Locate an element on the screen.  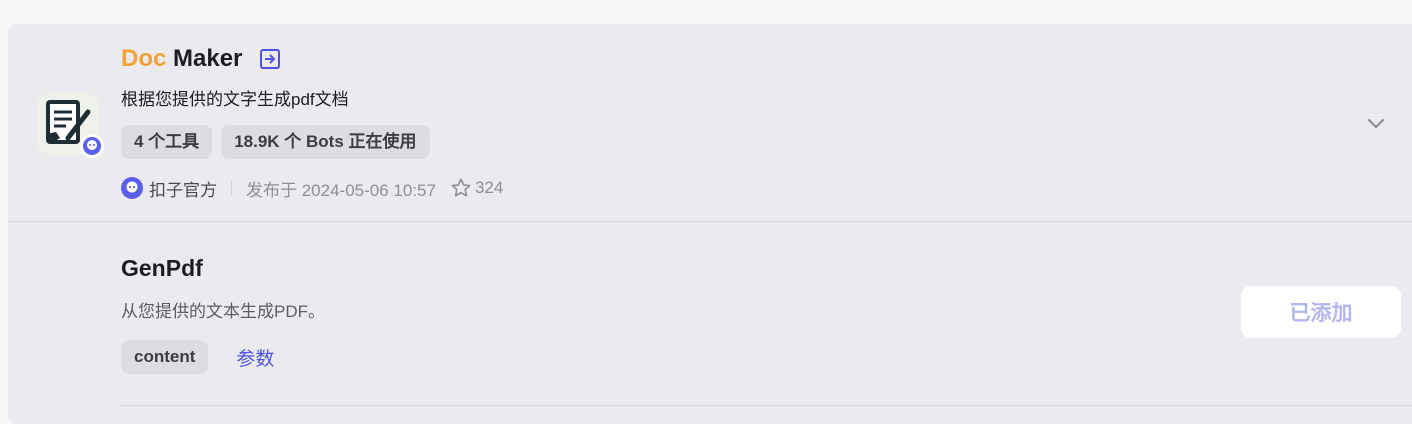
publish-date: 发布于 2024-05-06 10:57 is located at coordinates (341, 190).